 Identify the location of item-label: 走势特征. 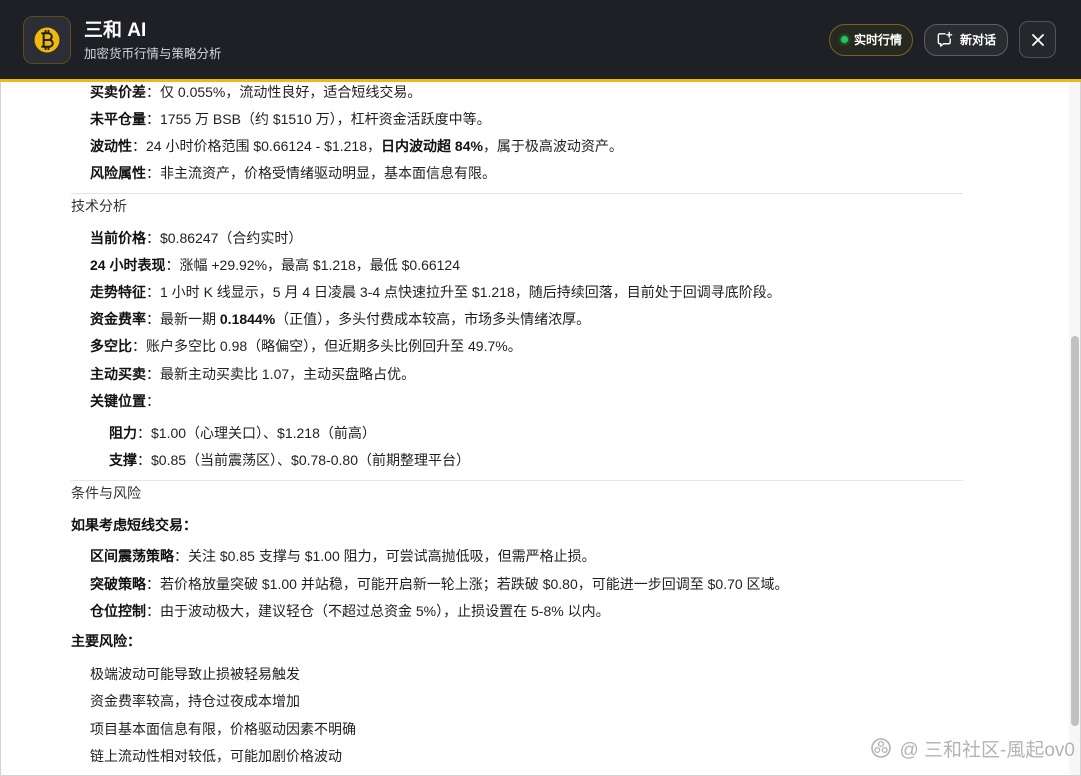
(118, 292).